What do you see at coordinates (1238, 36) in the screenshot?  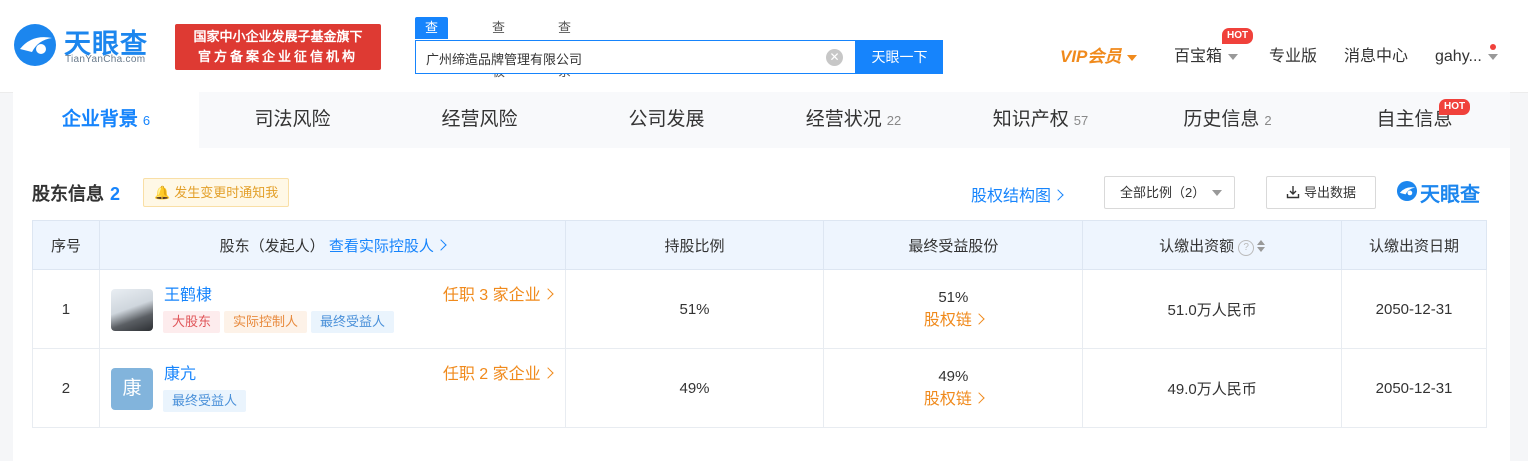 I see `toolbox-hot-badge: HOT` at bounding box center [1238, 36].